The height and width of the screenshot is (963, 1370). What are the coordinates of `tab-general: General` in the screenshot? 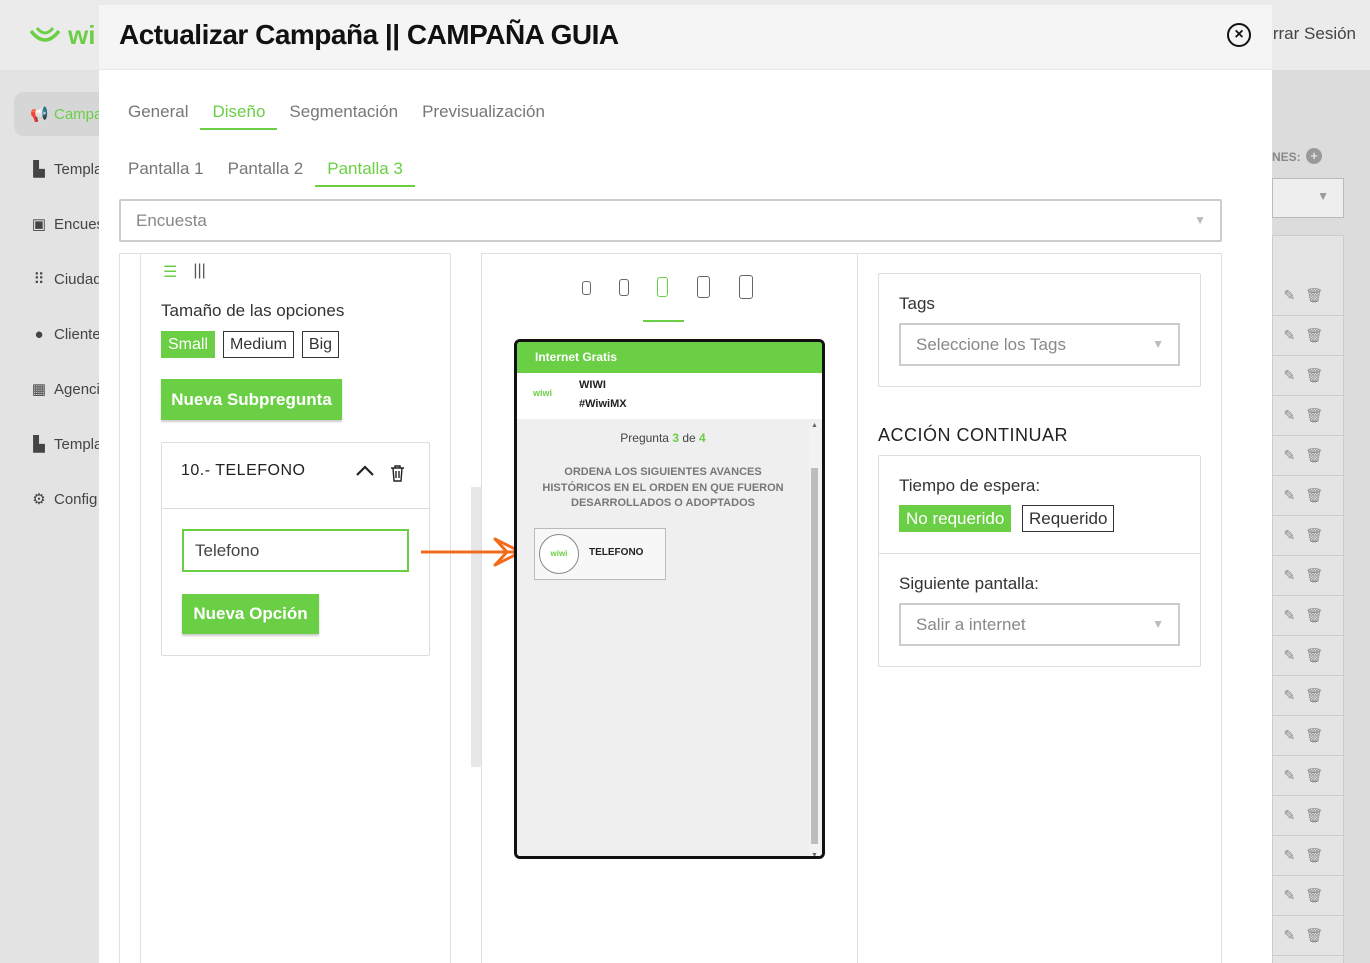 It's located at (158, 112).